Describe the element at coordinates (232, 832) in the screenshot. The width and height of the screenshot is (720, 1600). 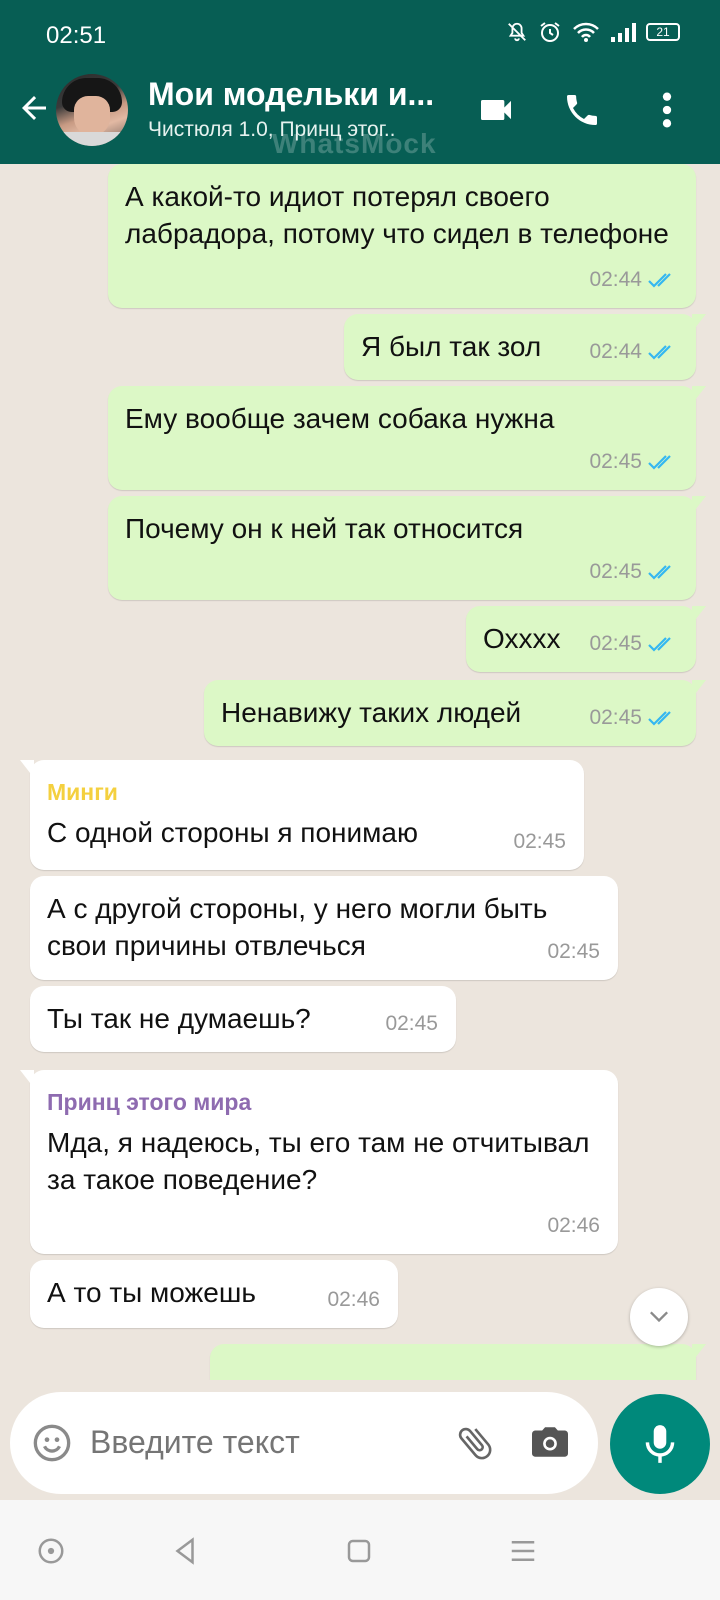
I see `message-text: С одной стороны я понимаю` at that location.